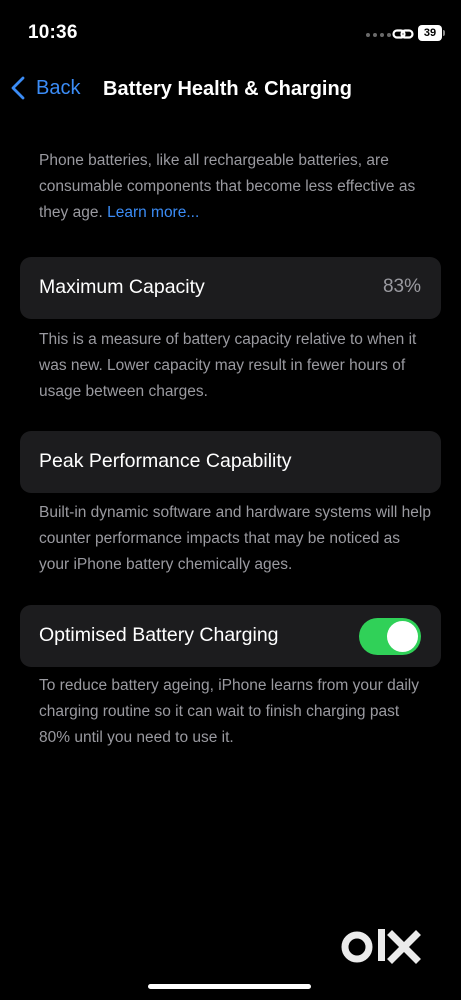  Describe the element at coordinates (122, 287) in the screenshot. I see `max-capacity-label: Maximum Capacity` at that location.